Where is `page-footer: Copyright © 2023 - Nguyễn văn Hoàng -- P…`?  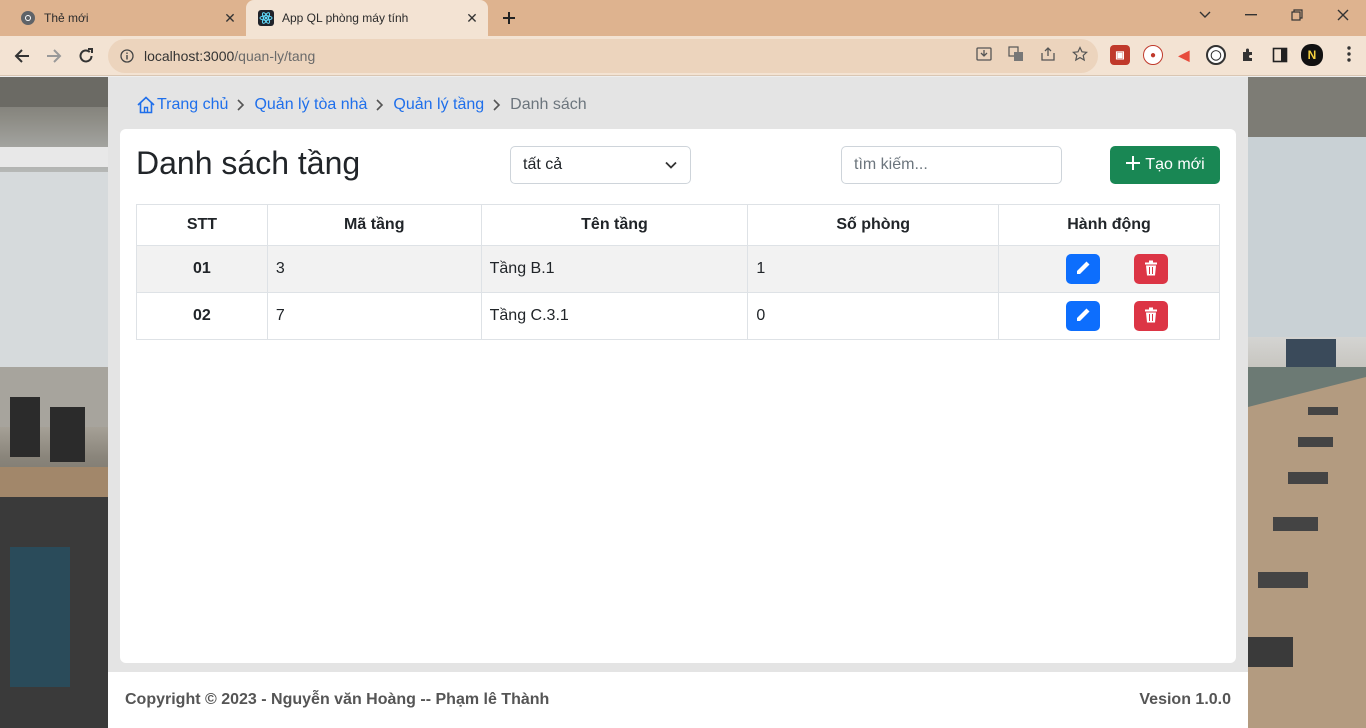 page-footer: Copyright © 2023 - Nguyễn văn Hoàng -- P… is located at coordinates (678, 700).